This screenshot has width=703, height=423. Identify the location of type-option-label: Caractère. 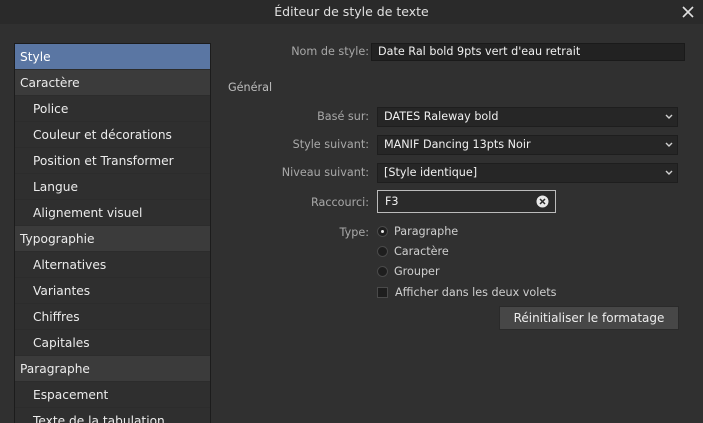
(421, 251).